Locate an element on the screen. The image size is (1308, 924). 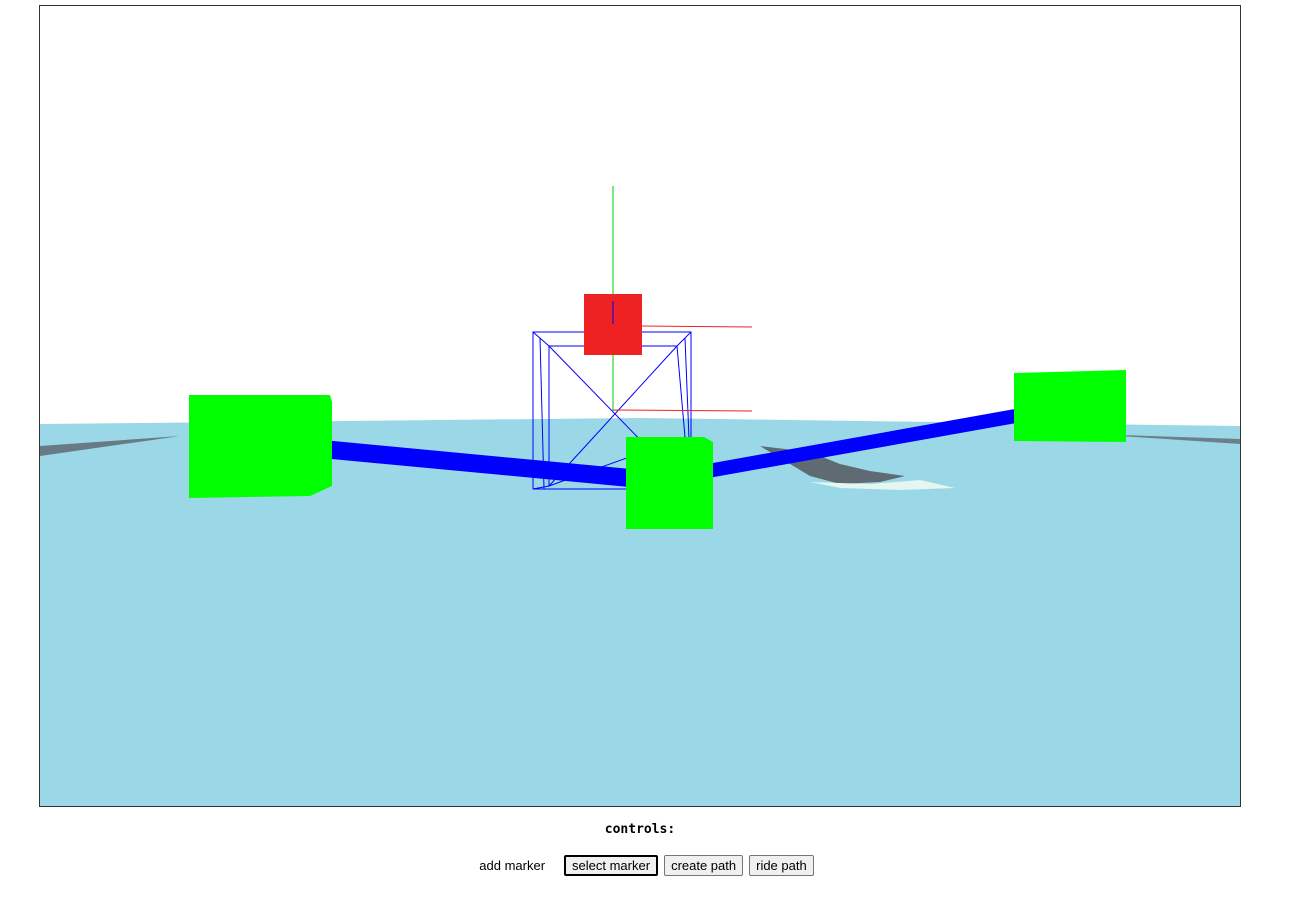
ride-path-button: ride path is located at coordinates (781, 865).